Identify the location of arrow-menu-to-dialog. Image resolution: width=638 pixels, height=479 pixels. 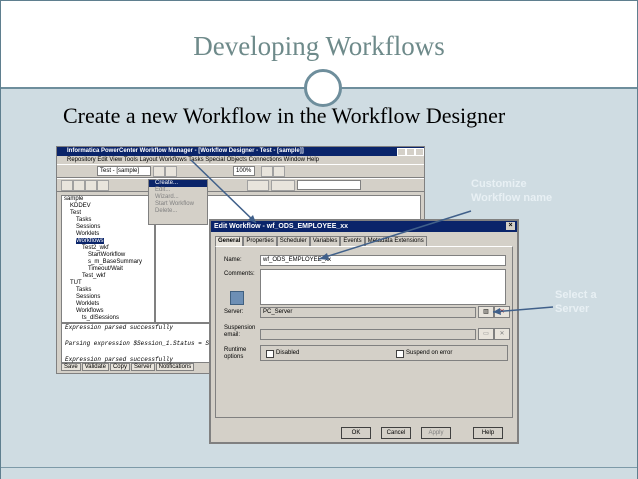
(223, 191).